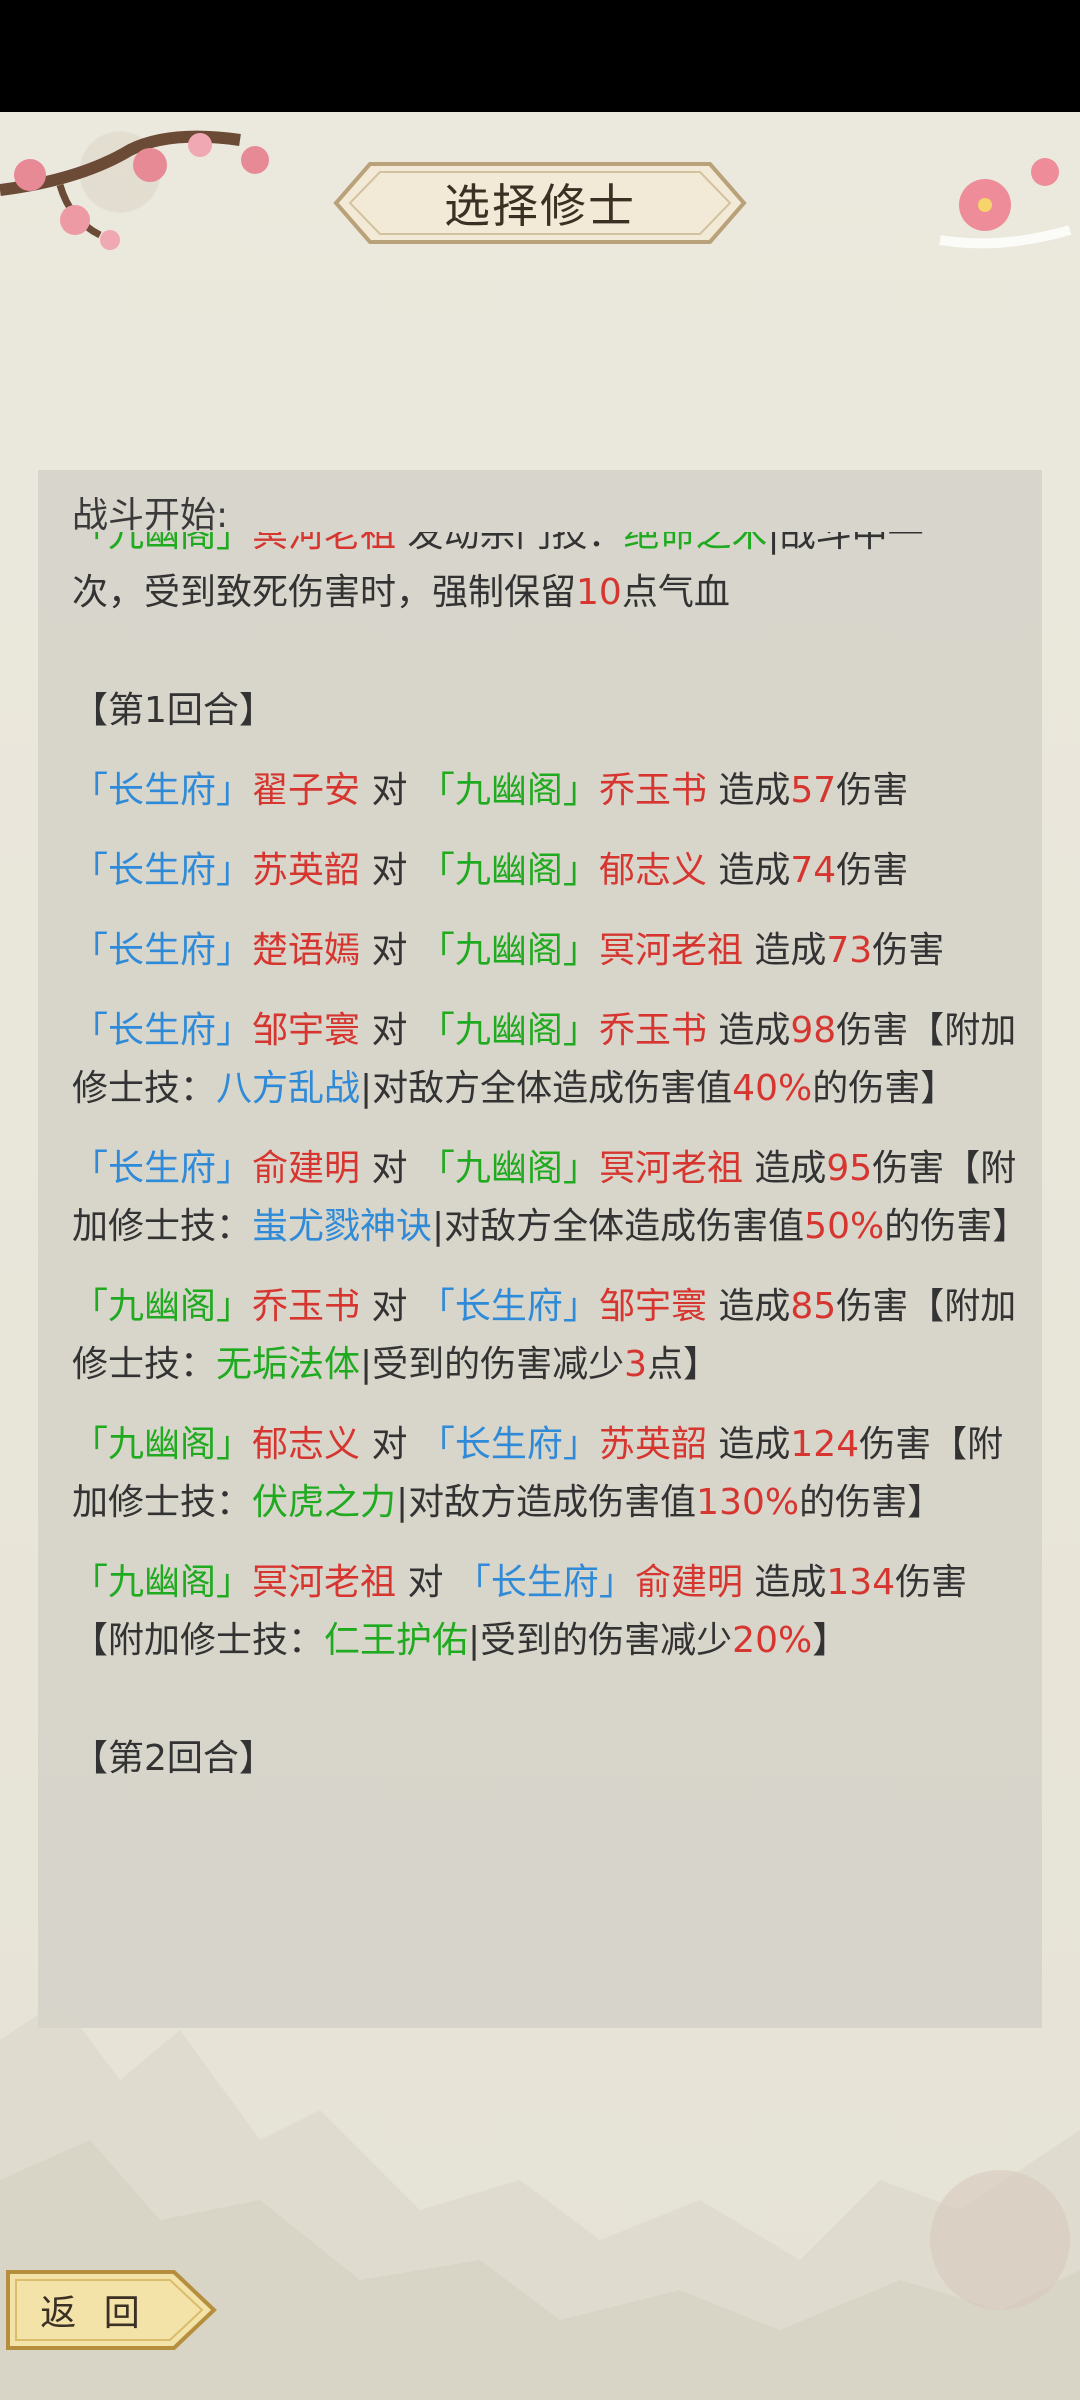 The height and width of the screenshot is (2400, 1080). What do you see at coordinates (324, 1582) in the screenshot?
I see `attacker-name: 冥河老祖` at bounding box center [324, 1582].